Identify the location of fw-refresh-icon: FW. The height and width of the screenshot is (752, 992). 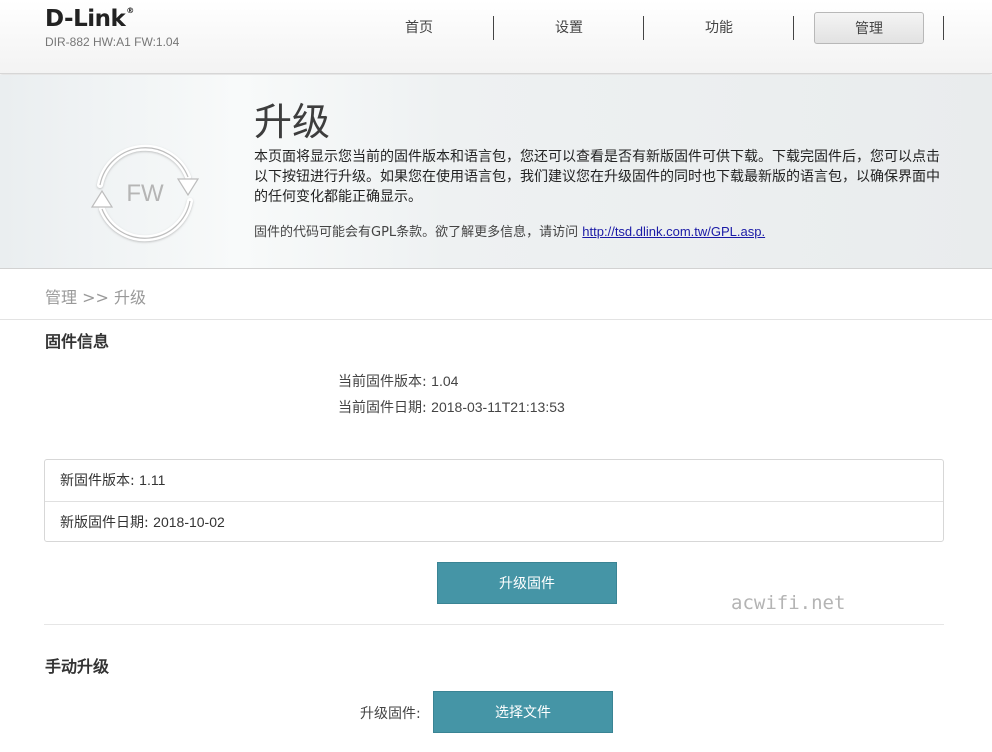
(145, 193).